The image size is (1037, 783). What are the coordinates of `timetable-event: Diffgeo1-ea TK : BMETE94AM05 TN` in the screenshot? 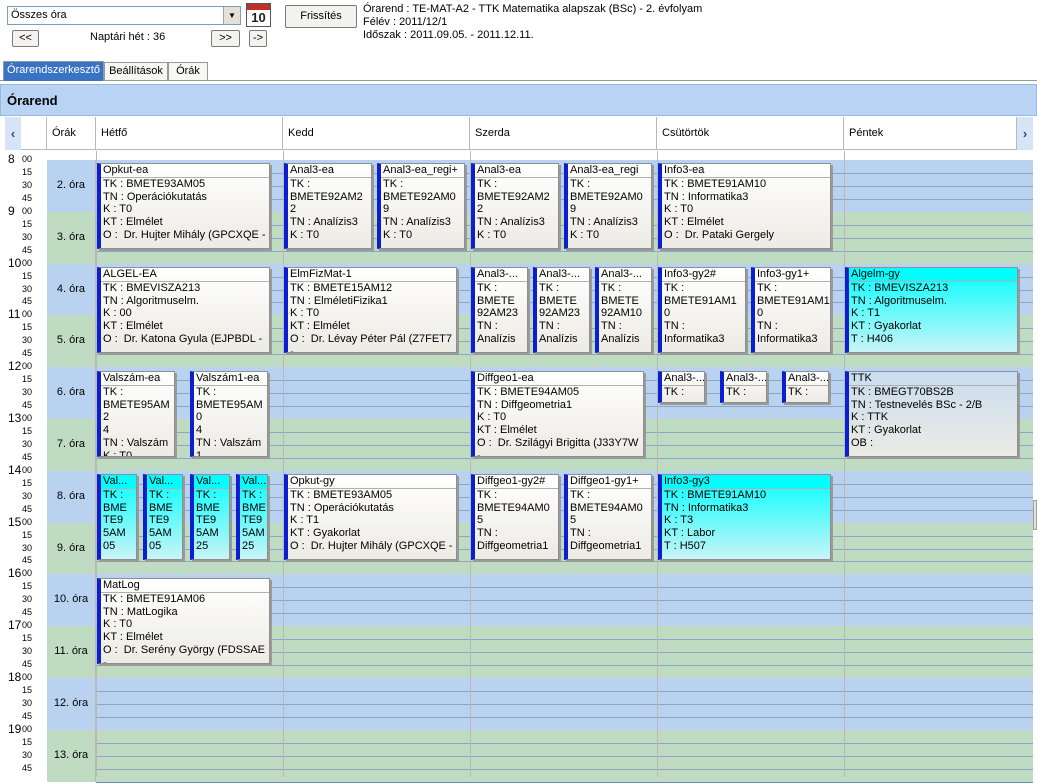 It's located at (557, 414).